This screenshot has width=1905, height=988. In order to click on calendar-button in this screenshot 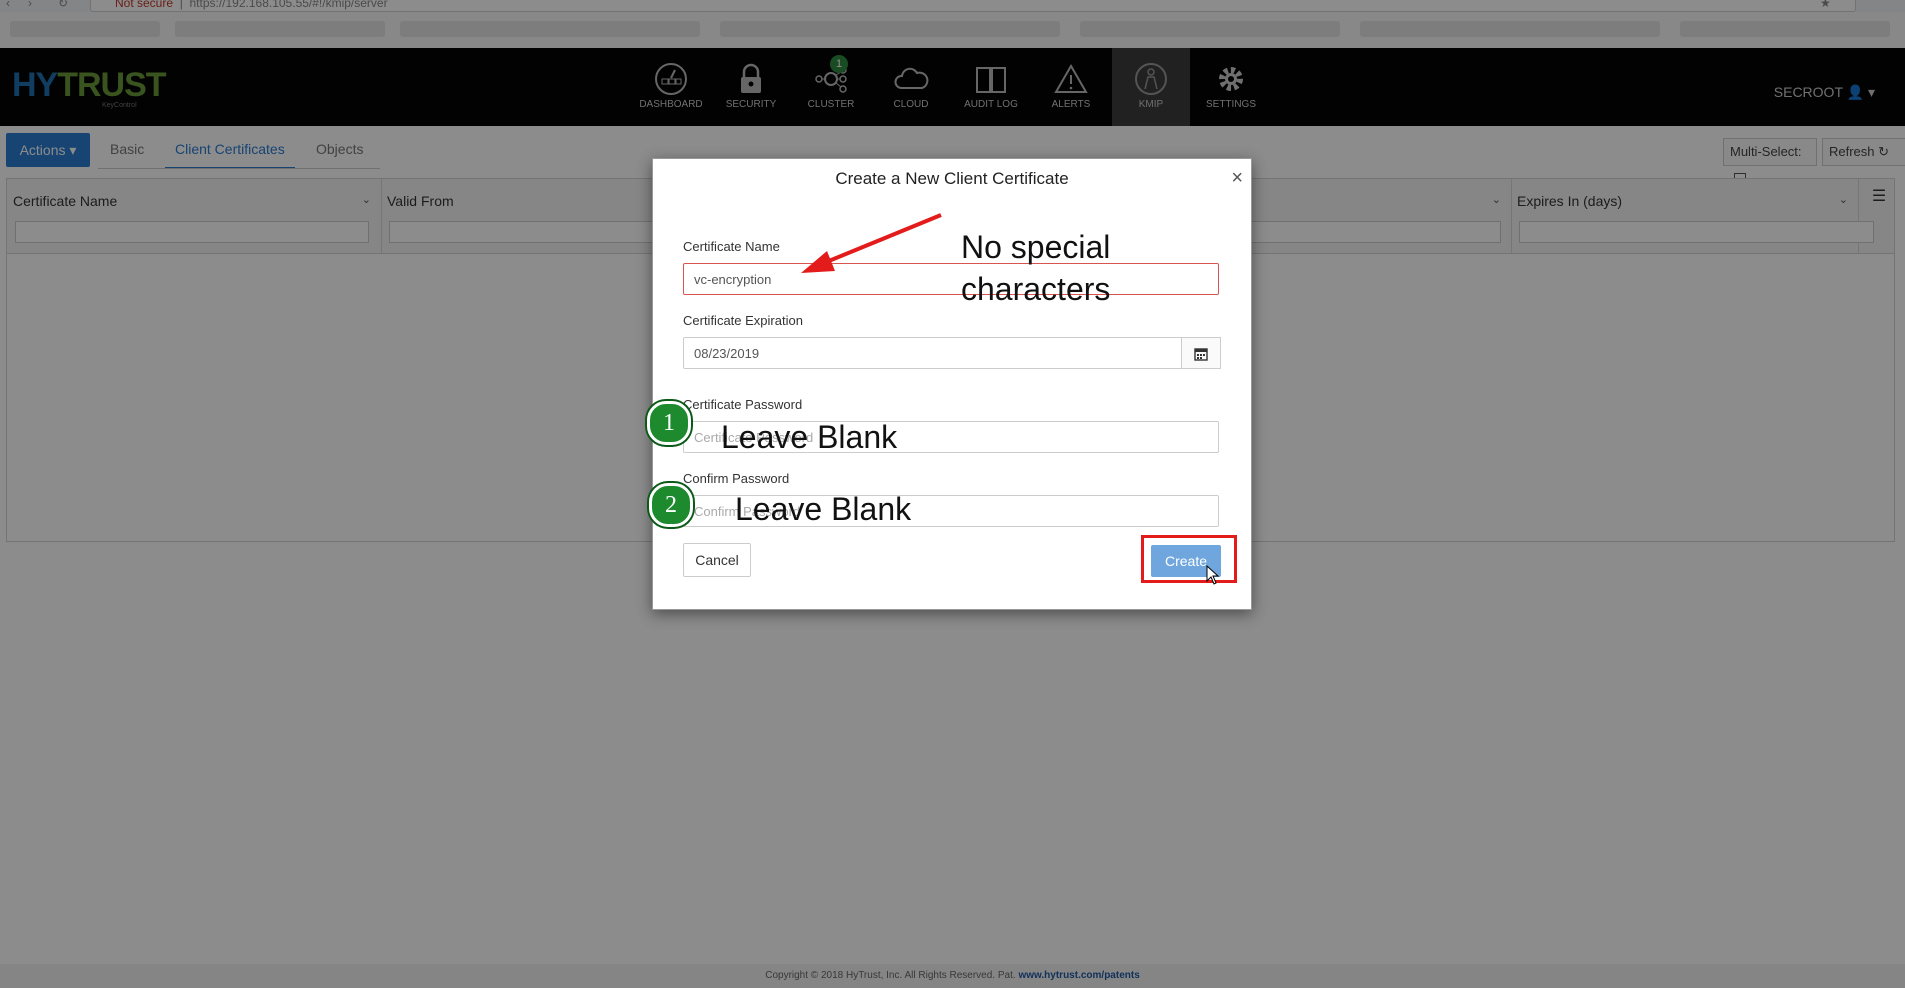, I will do `click(1201, 353)`.